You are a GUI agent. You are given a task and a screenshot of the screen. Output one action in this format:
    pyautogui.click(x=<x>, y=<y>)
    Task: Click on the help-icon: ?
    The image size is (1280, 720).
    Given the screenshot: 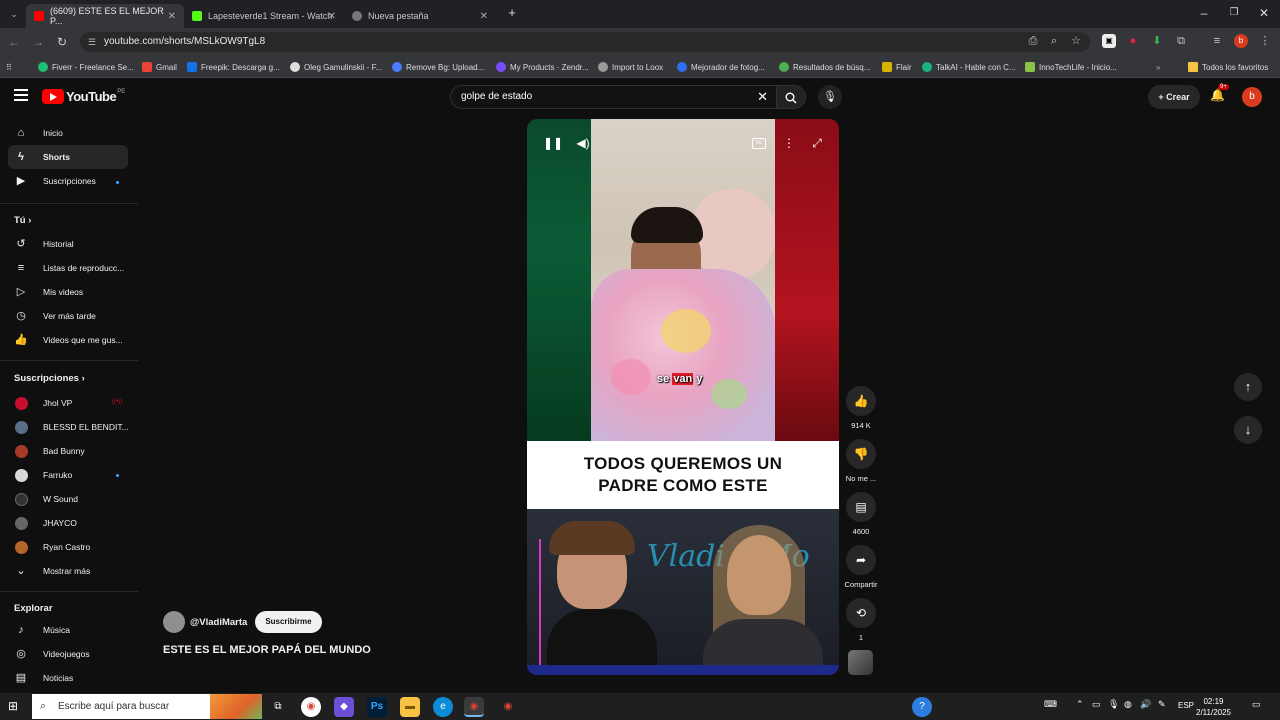 What is the action you would take?
    pyautogui.click(x=922, y=707)
    